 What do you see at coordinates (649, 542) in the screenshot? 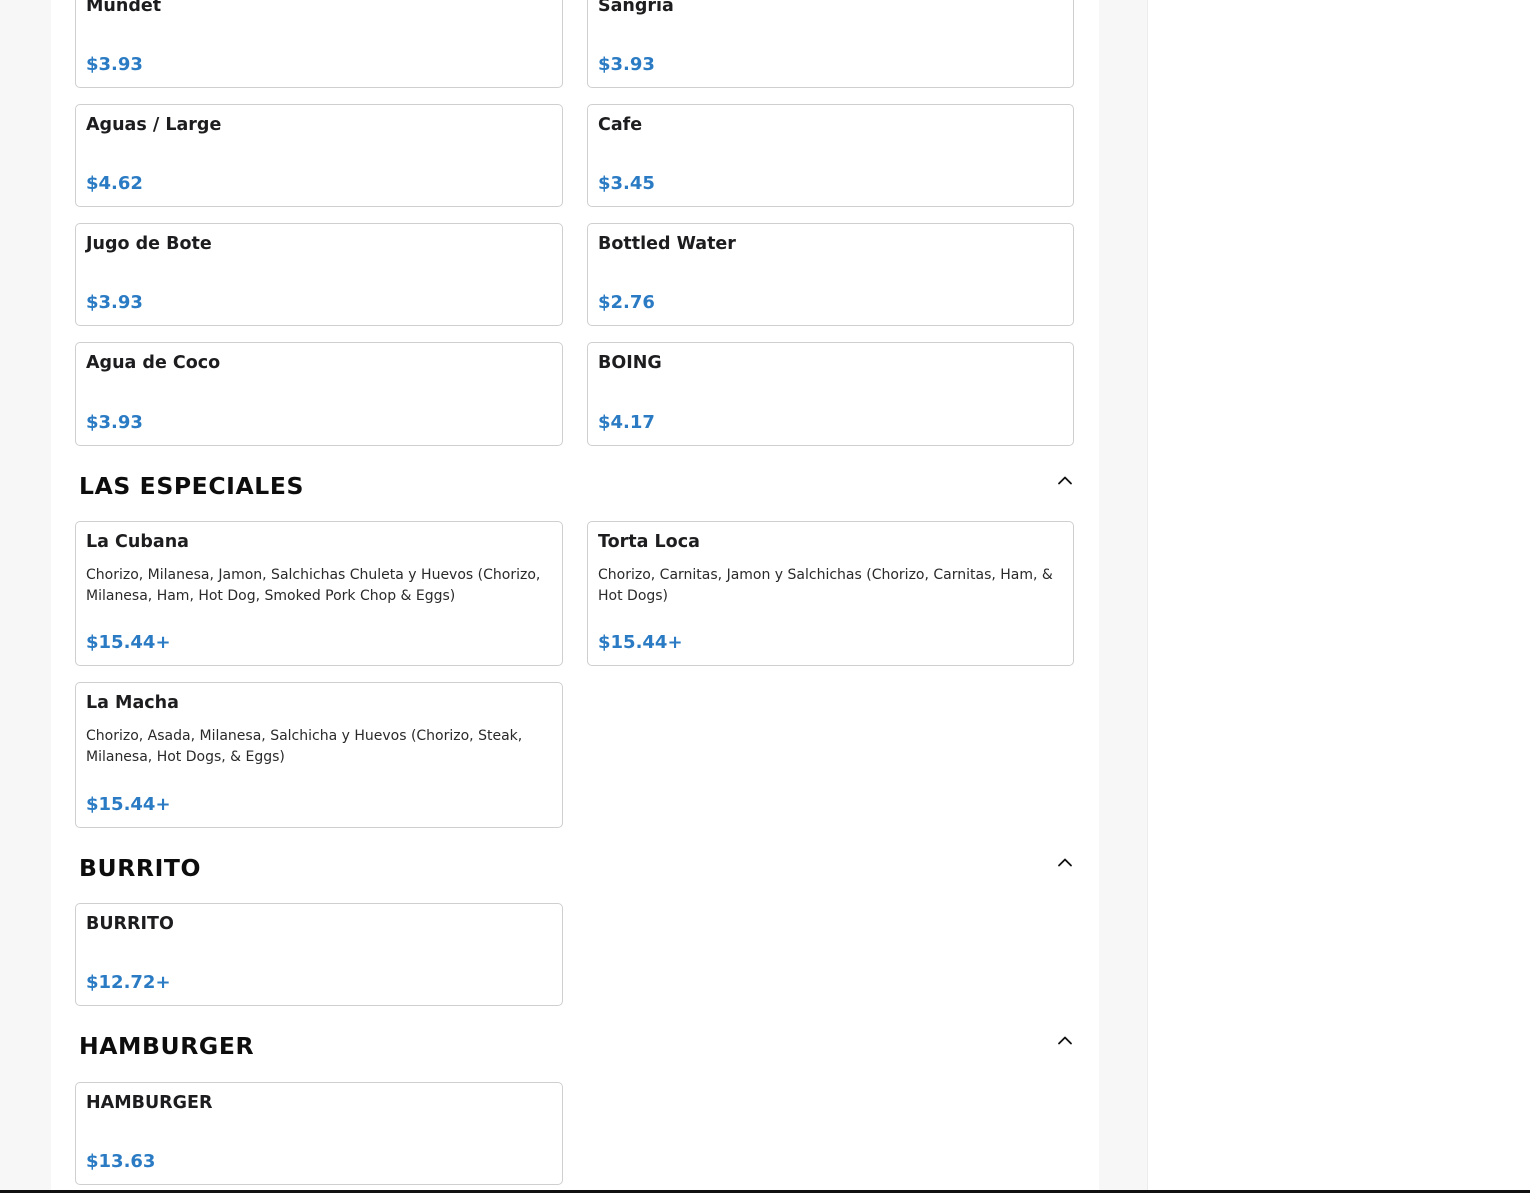
I see `menu-item-name: Torta Loca` at bounding box center [649, 542].